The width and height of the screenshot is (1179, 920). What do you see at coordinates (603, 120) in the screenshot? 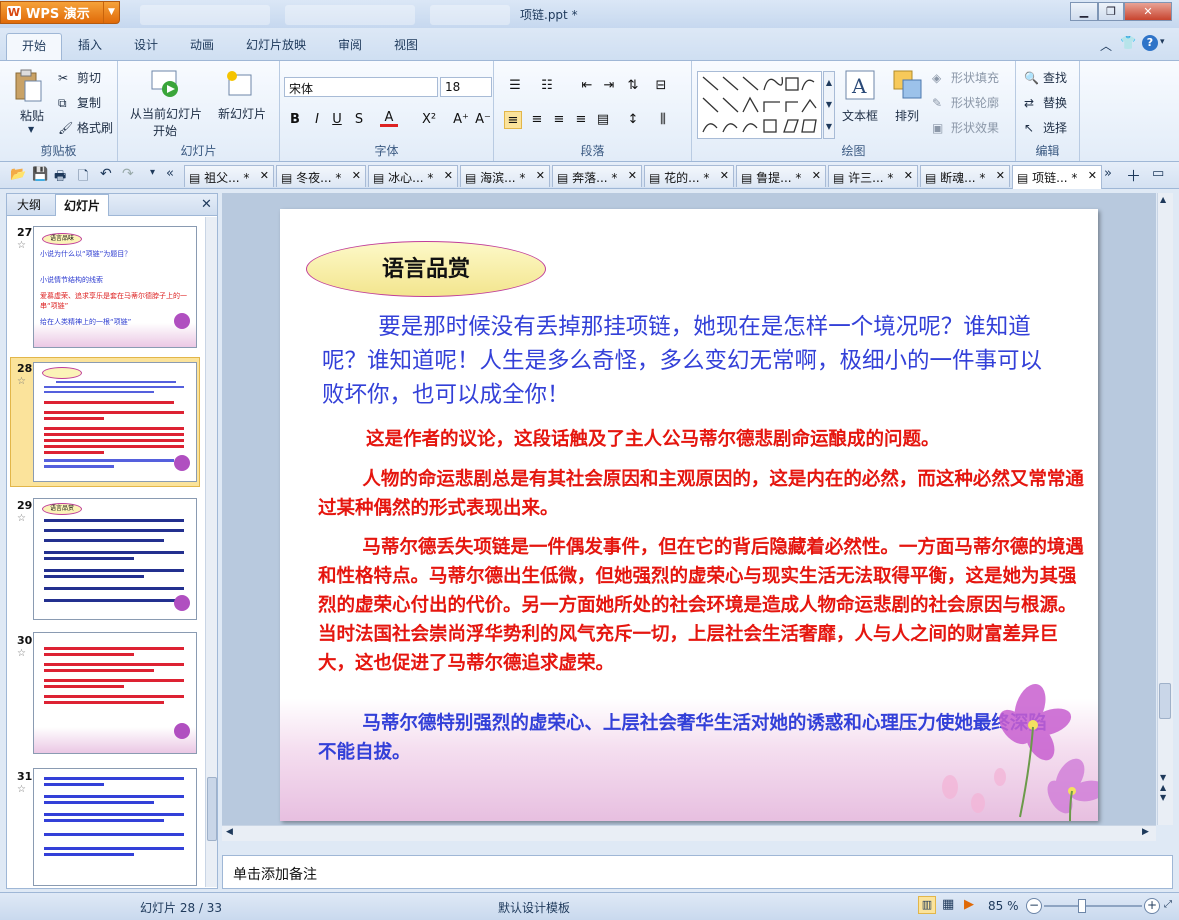
I see `distribute-icon: ▤` at bounding box center [603, 120].